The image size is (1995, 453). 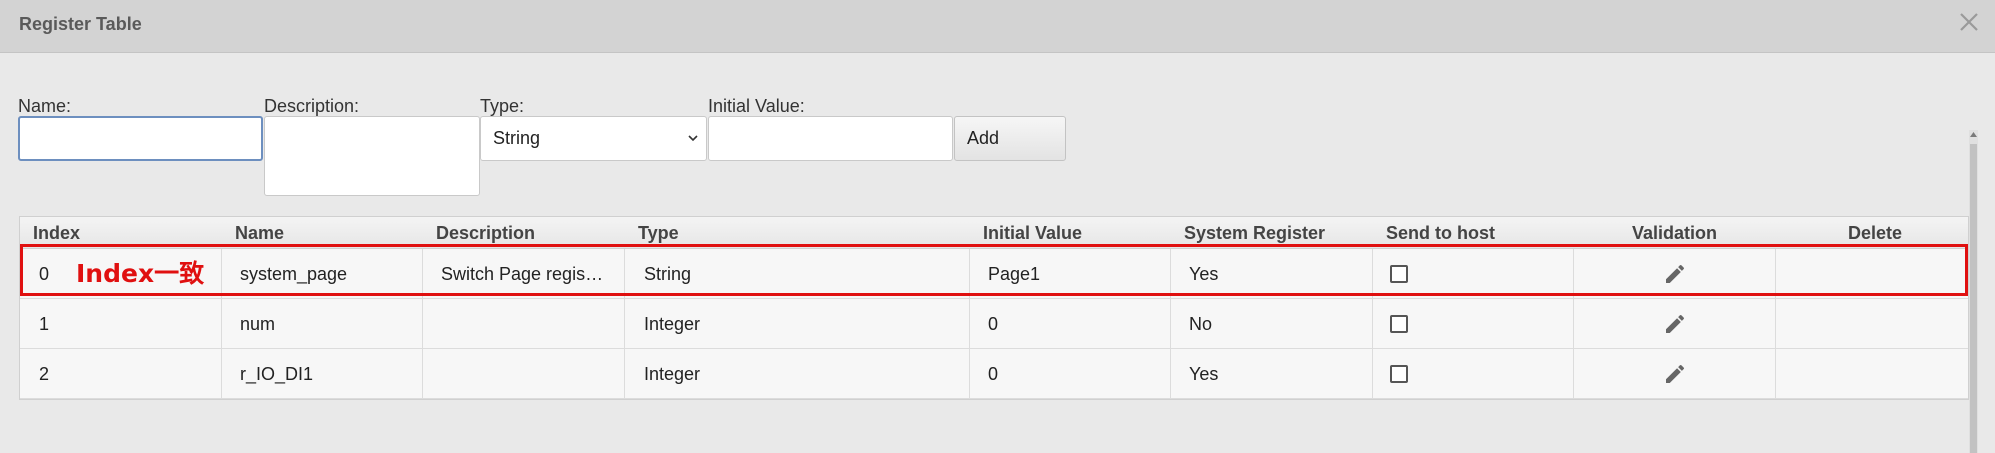 What do you see at coordinates (997, 26) in the screenshot?
I see `dialog-titlebar: Register Table` at bounding box center [997, 26].